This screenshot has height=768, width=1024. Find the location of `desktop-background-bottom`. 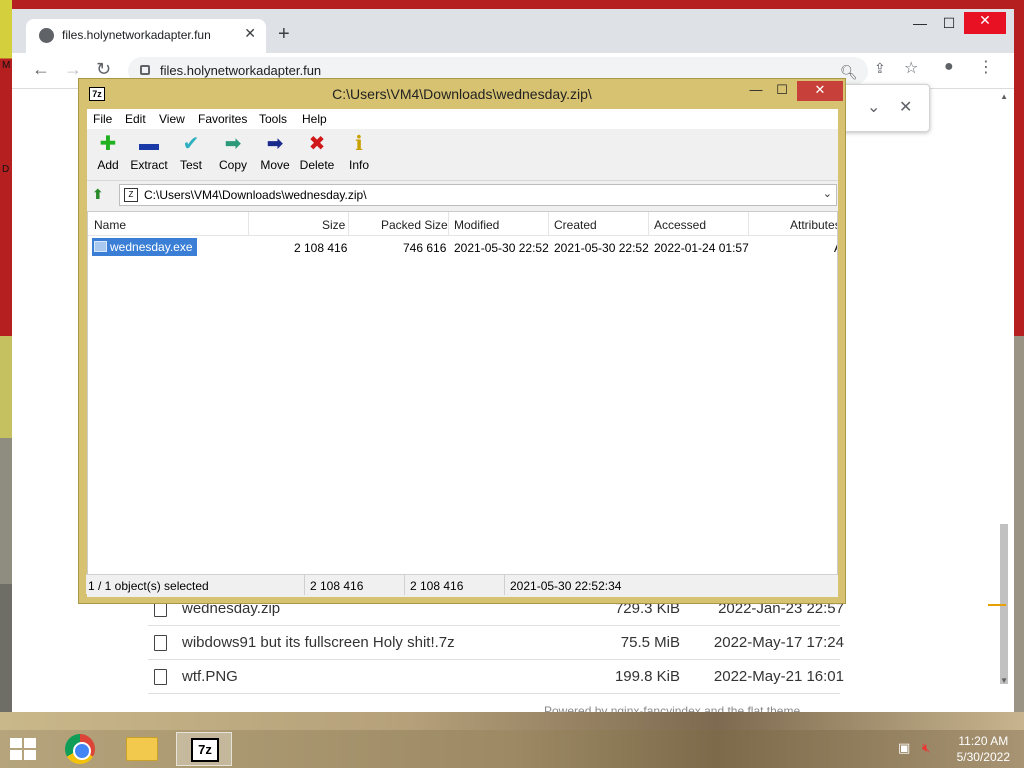

desktop-background-bottom is located at coordinates (512, 721).